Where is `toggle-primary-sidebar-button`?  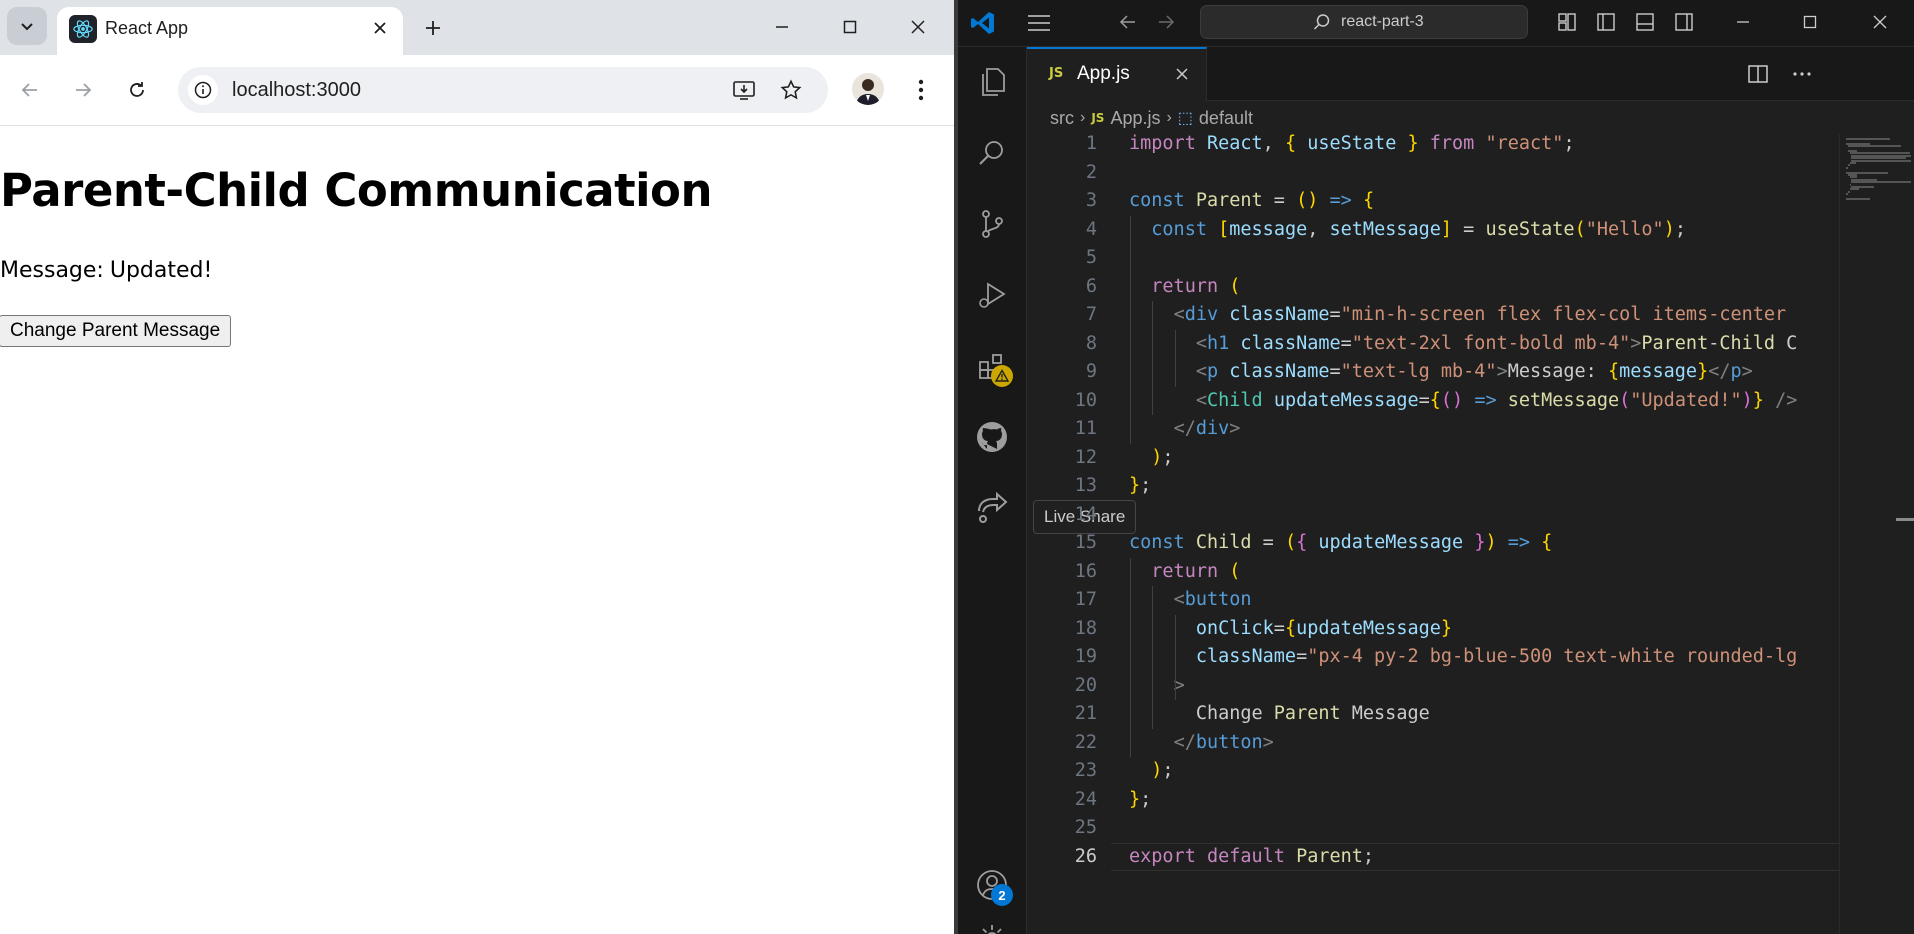
toggle-primary-sidebar-button is located at coordinates (1606, 22).